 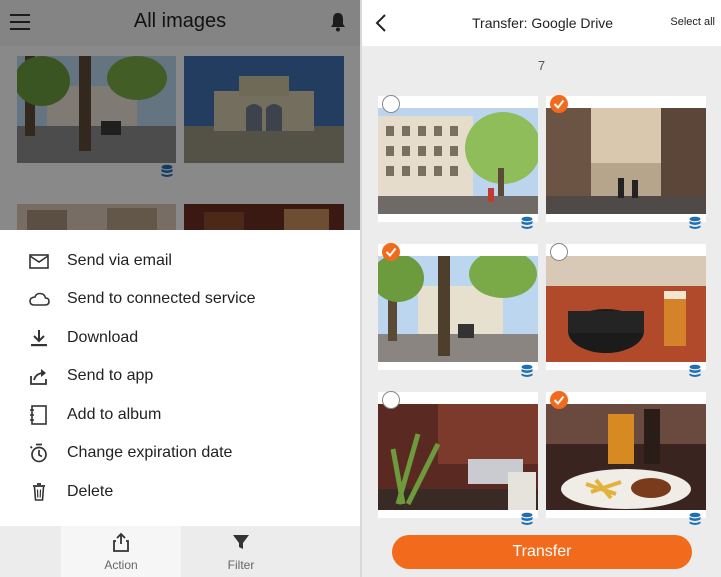 I want to click on selected-count: 7, so click(x=541, y=65).